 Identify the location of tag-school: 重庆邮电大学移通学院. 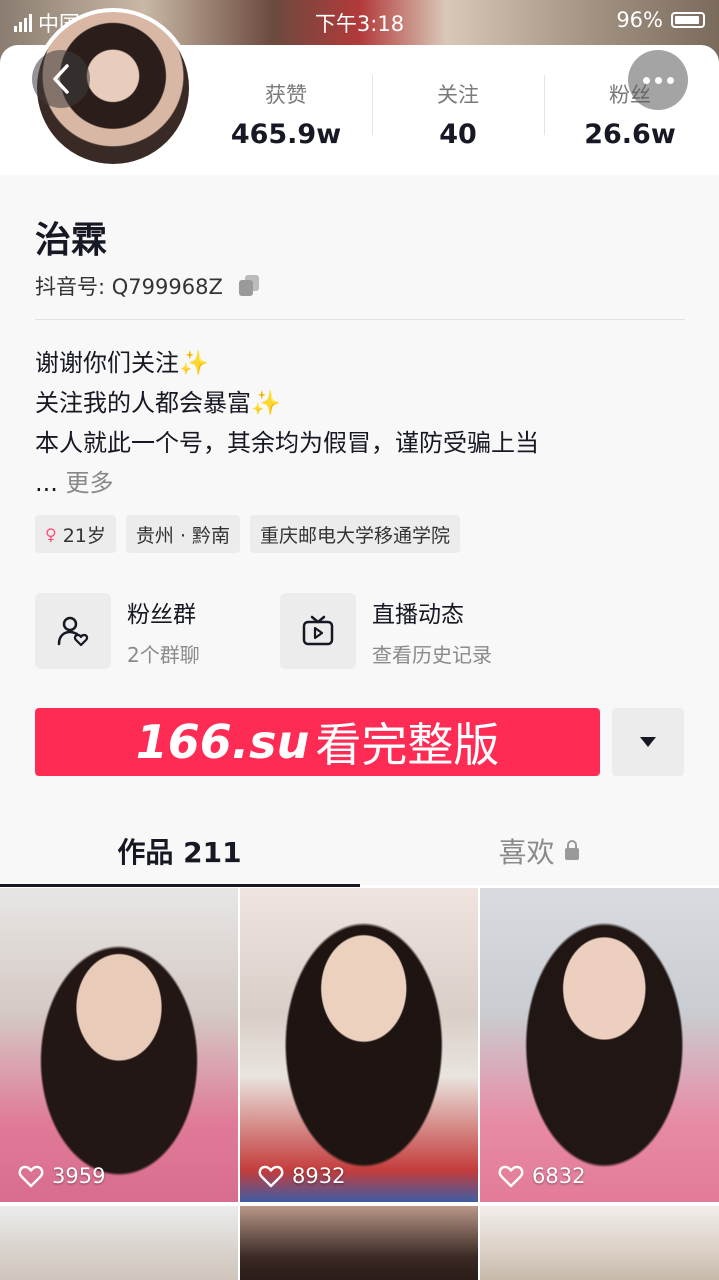
(355, 534).